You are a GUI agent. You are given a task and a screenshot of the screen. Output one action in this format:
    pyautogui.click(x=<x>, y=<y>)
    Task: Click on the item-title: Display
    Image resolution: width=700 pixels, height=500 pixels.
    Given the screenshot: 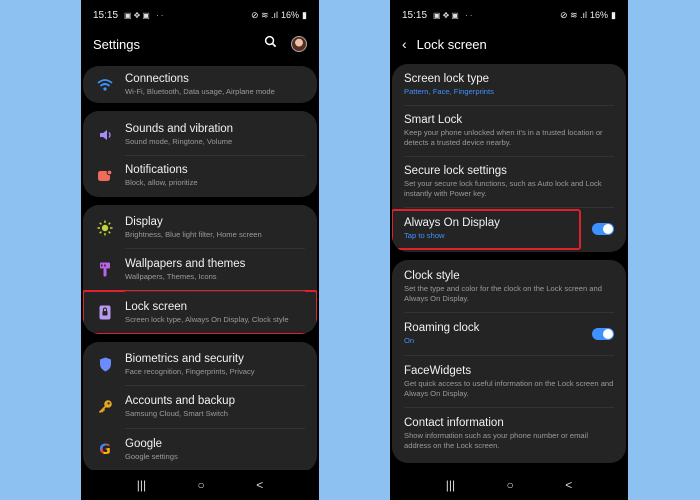 What is the action you would take?
    pyautogui.click(x=144, y=222)
    